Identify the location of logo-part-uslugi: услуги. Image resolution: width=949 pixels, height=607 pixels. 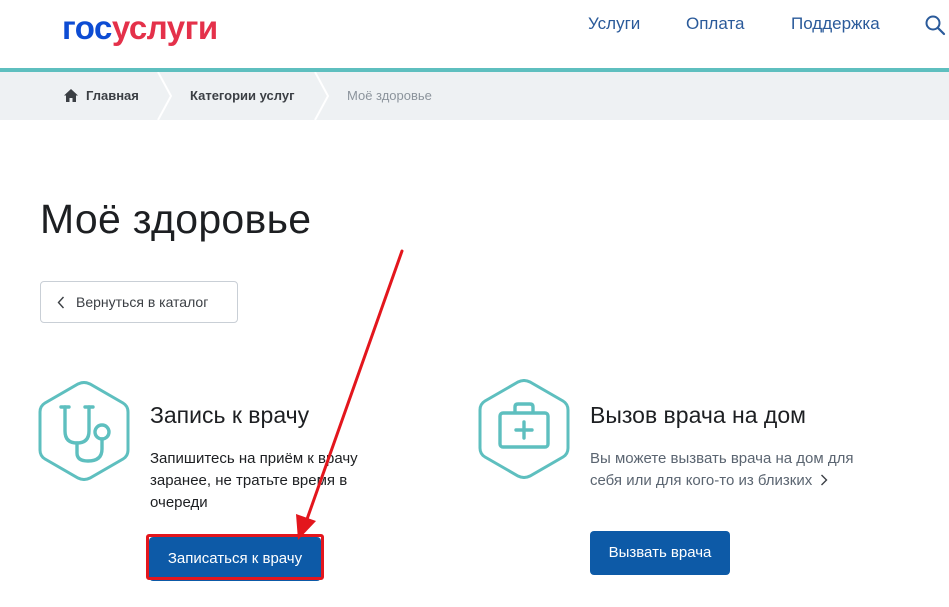
(164, 27).